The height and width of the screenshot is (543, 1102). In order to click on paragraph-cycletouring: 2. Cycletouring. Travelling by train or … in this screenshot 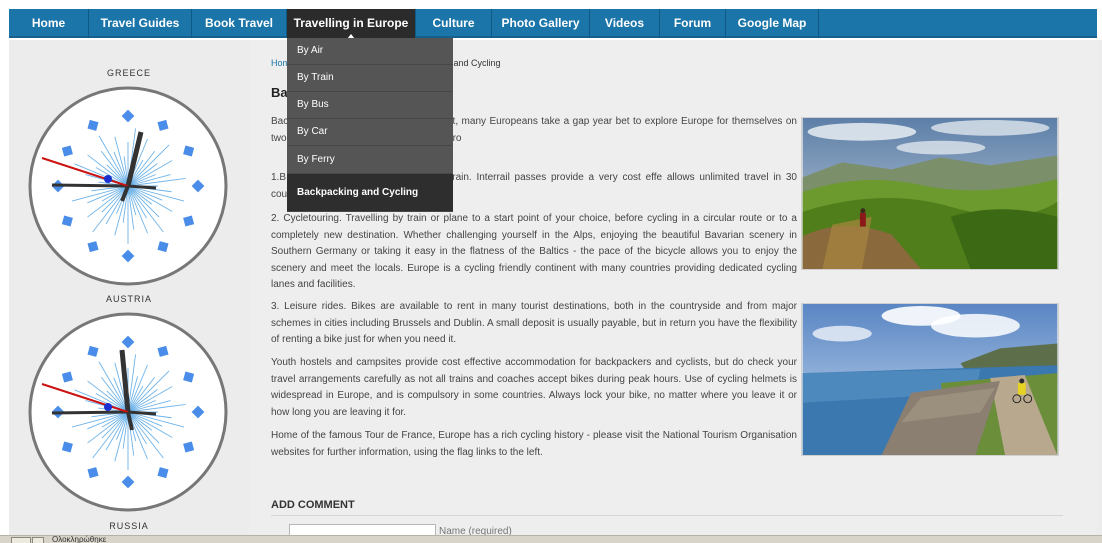, I will do `click(534, 251)`.